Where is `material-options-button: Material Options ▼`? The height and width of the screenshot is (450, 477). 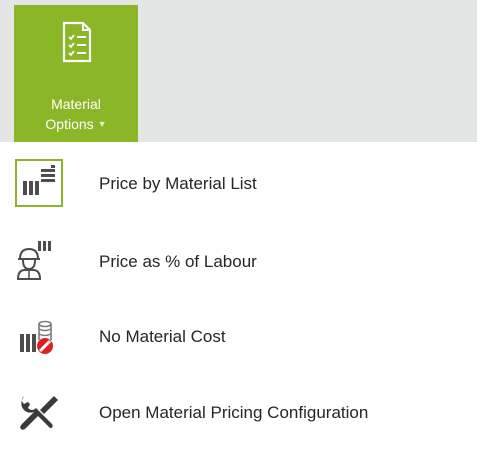 material-options-button: Material Options ▼ is located at coordinates (76, 73).